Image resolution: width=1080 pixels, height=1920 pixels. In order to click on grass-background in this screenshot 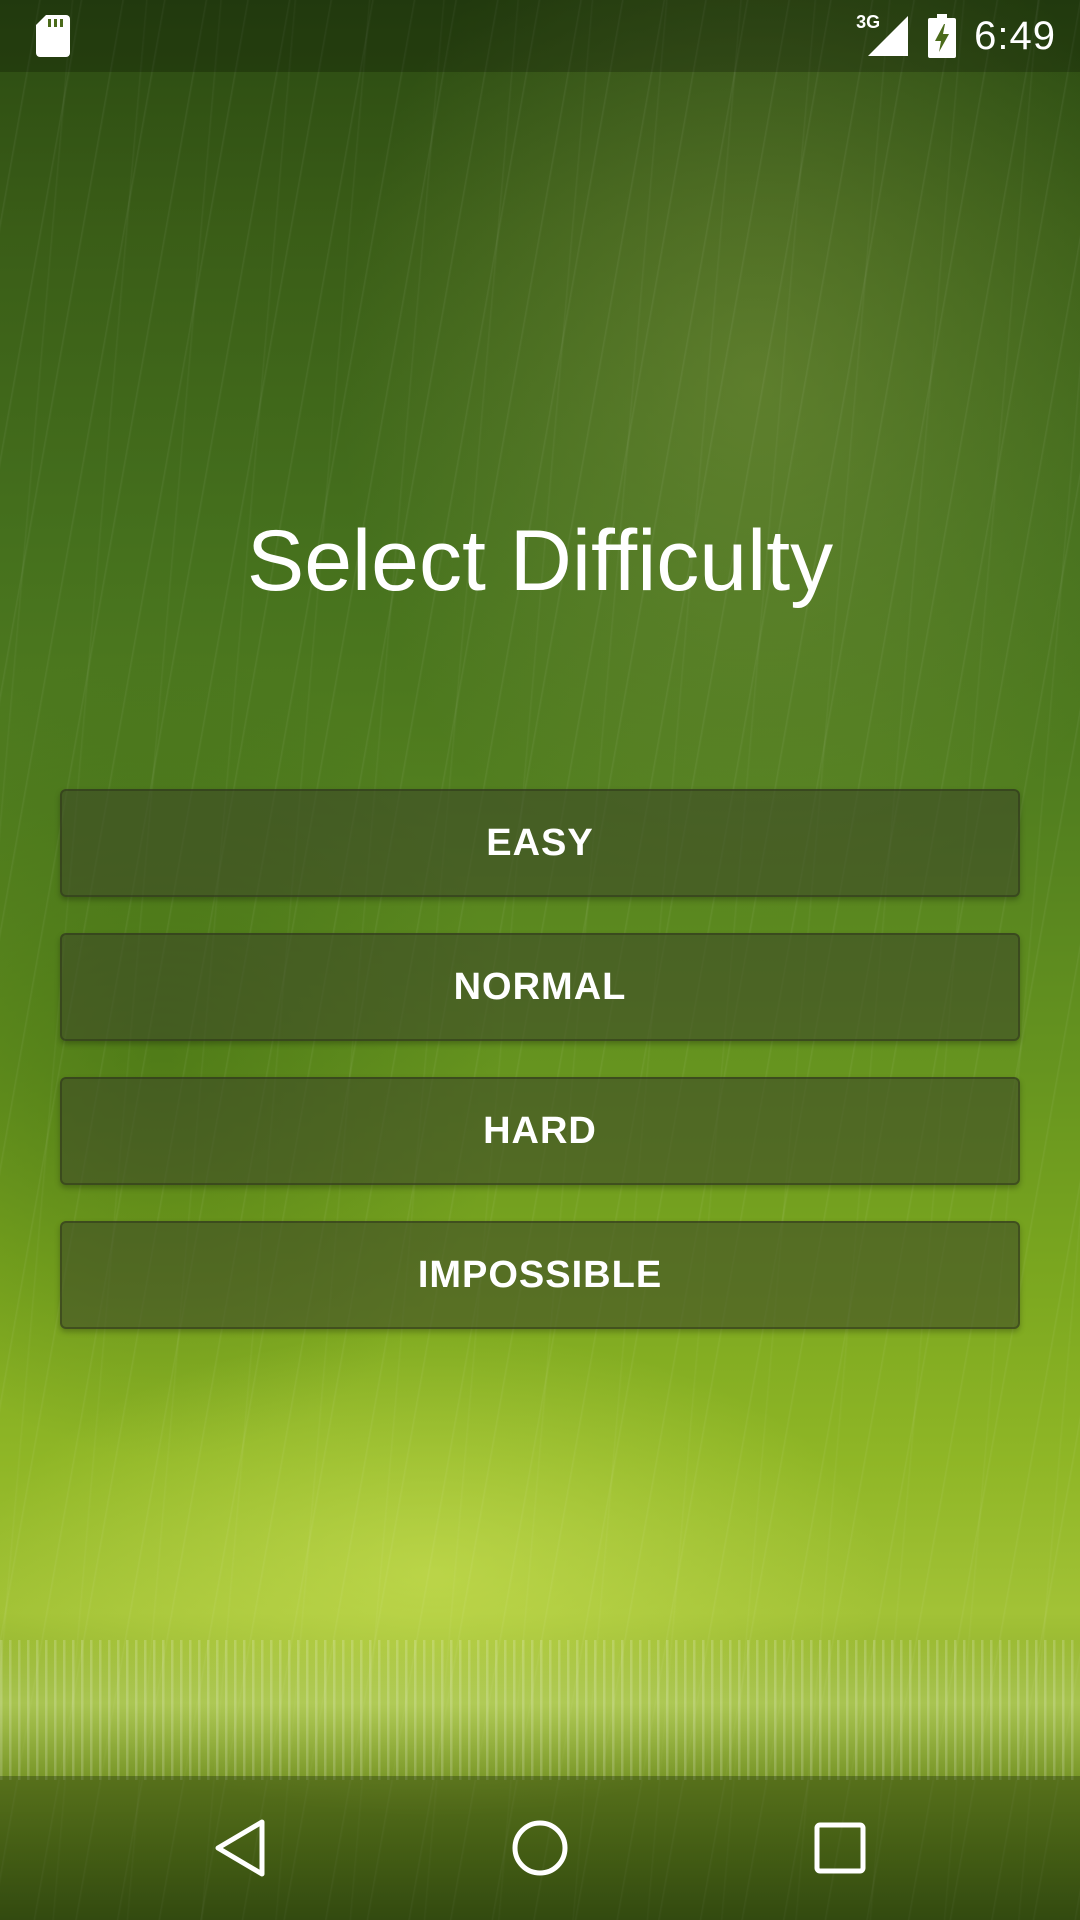, I will do `click(540, 1710)`.